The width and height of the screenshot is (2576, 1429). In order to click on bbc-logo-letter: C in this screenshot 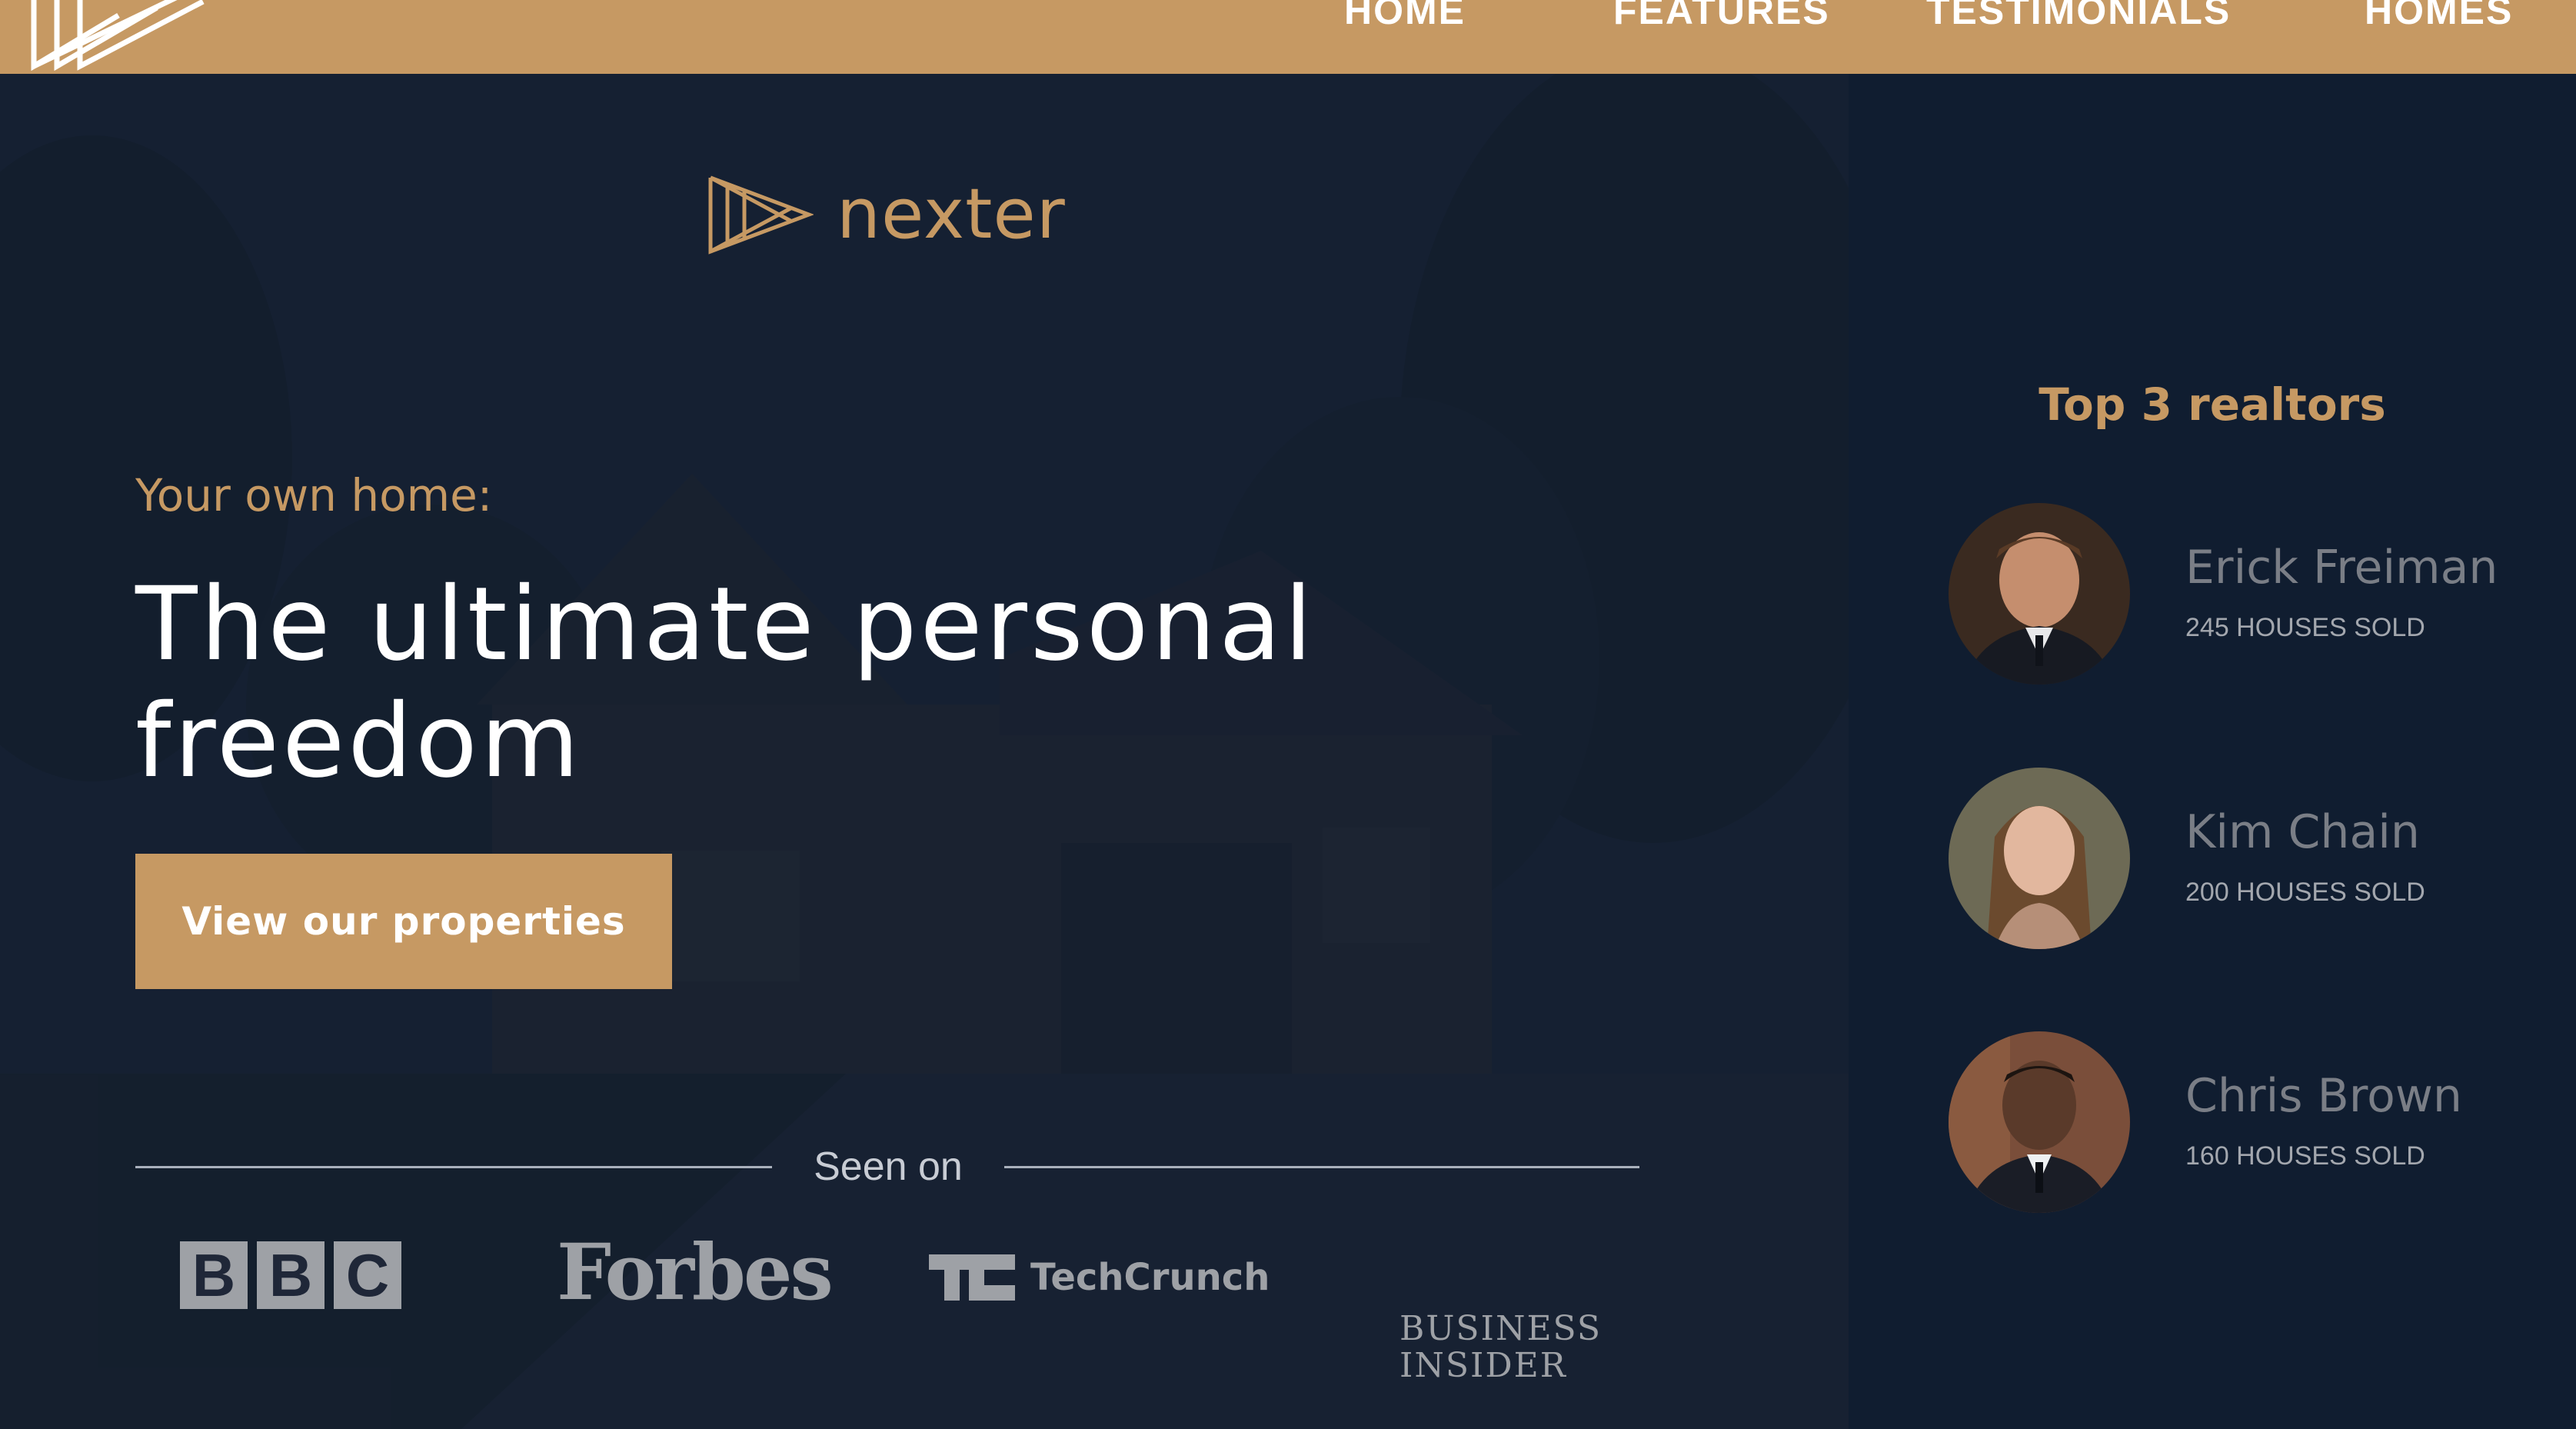, I will do `click(367, 1275)`.